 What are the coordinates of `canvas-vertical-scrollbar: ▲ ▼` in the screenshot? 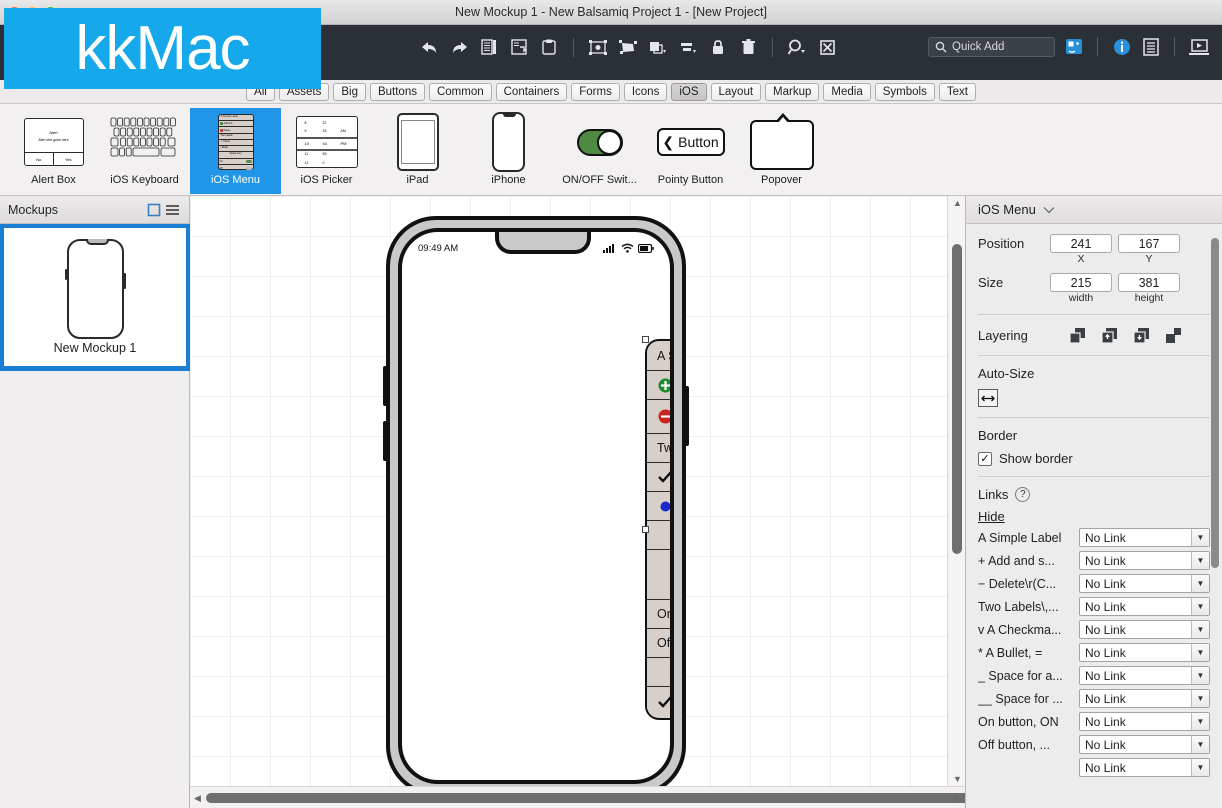 It's located at (956, 491).